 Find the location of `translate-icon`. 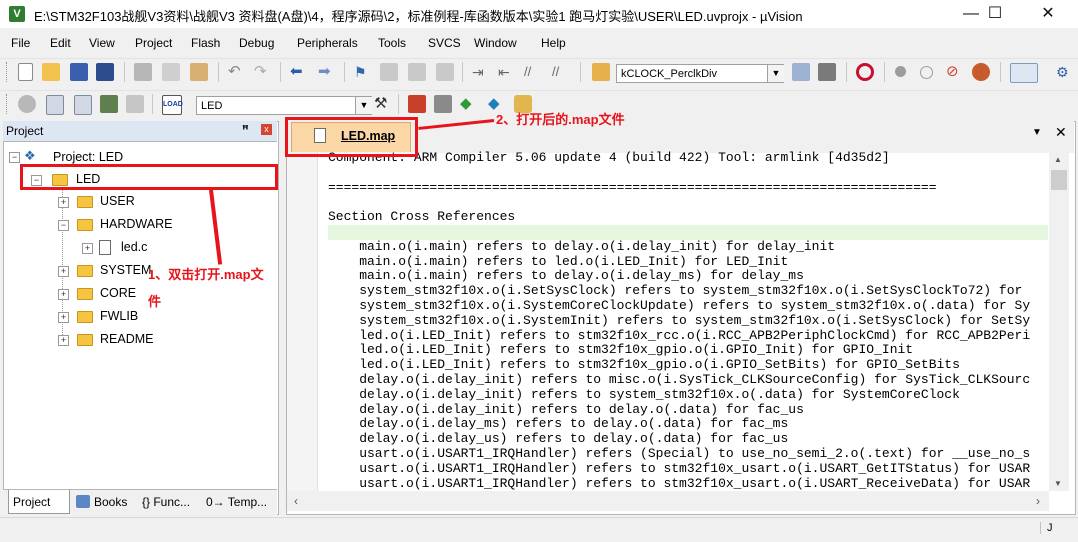

translate-icon is located at coordinates (27, 104).